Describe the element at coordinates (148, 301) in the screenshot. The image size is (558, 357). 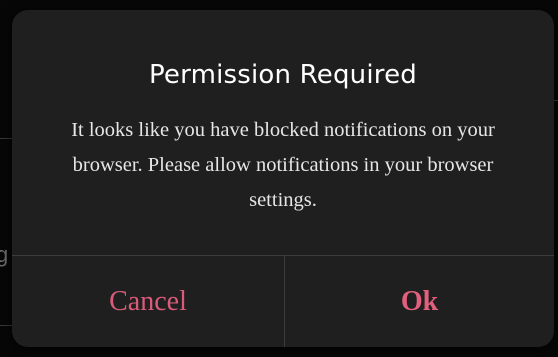
I see `cancel-button: Cancel` at that location.